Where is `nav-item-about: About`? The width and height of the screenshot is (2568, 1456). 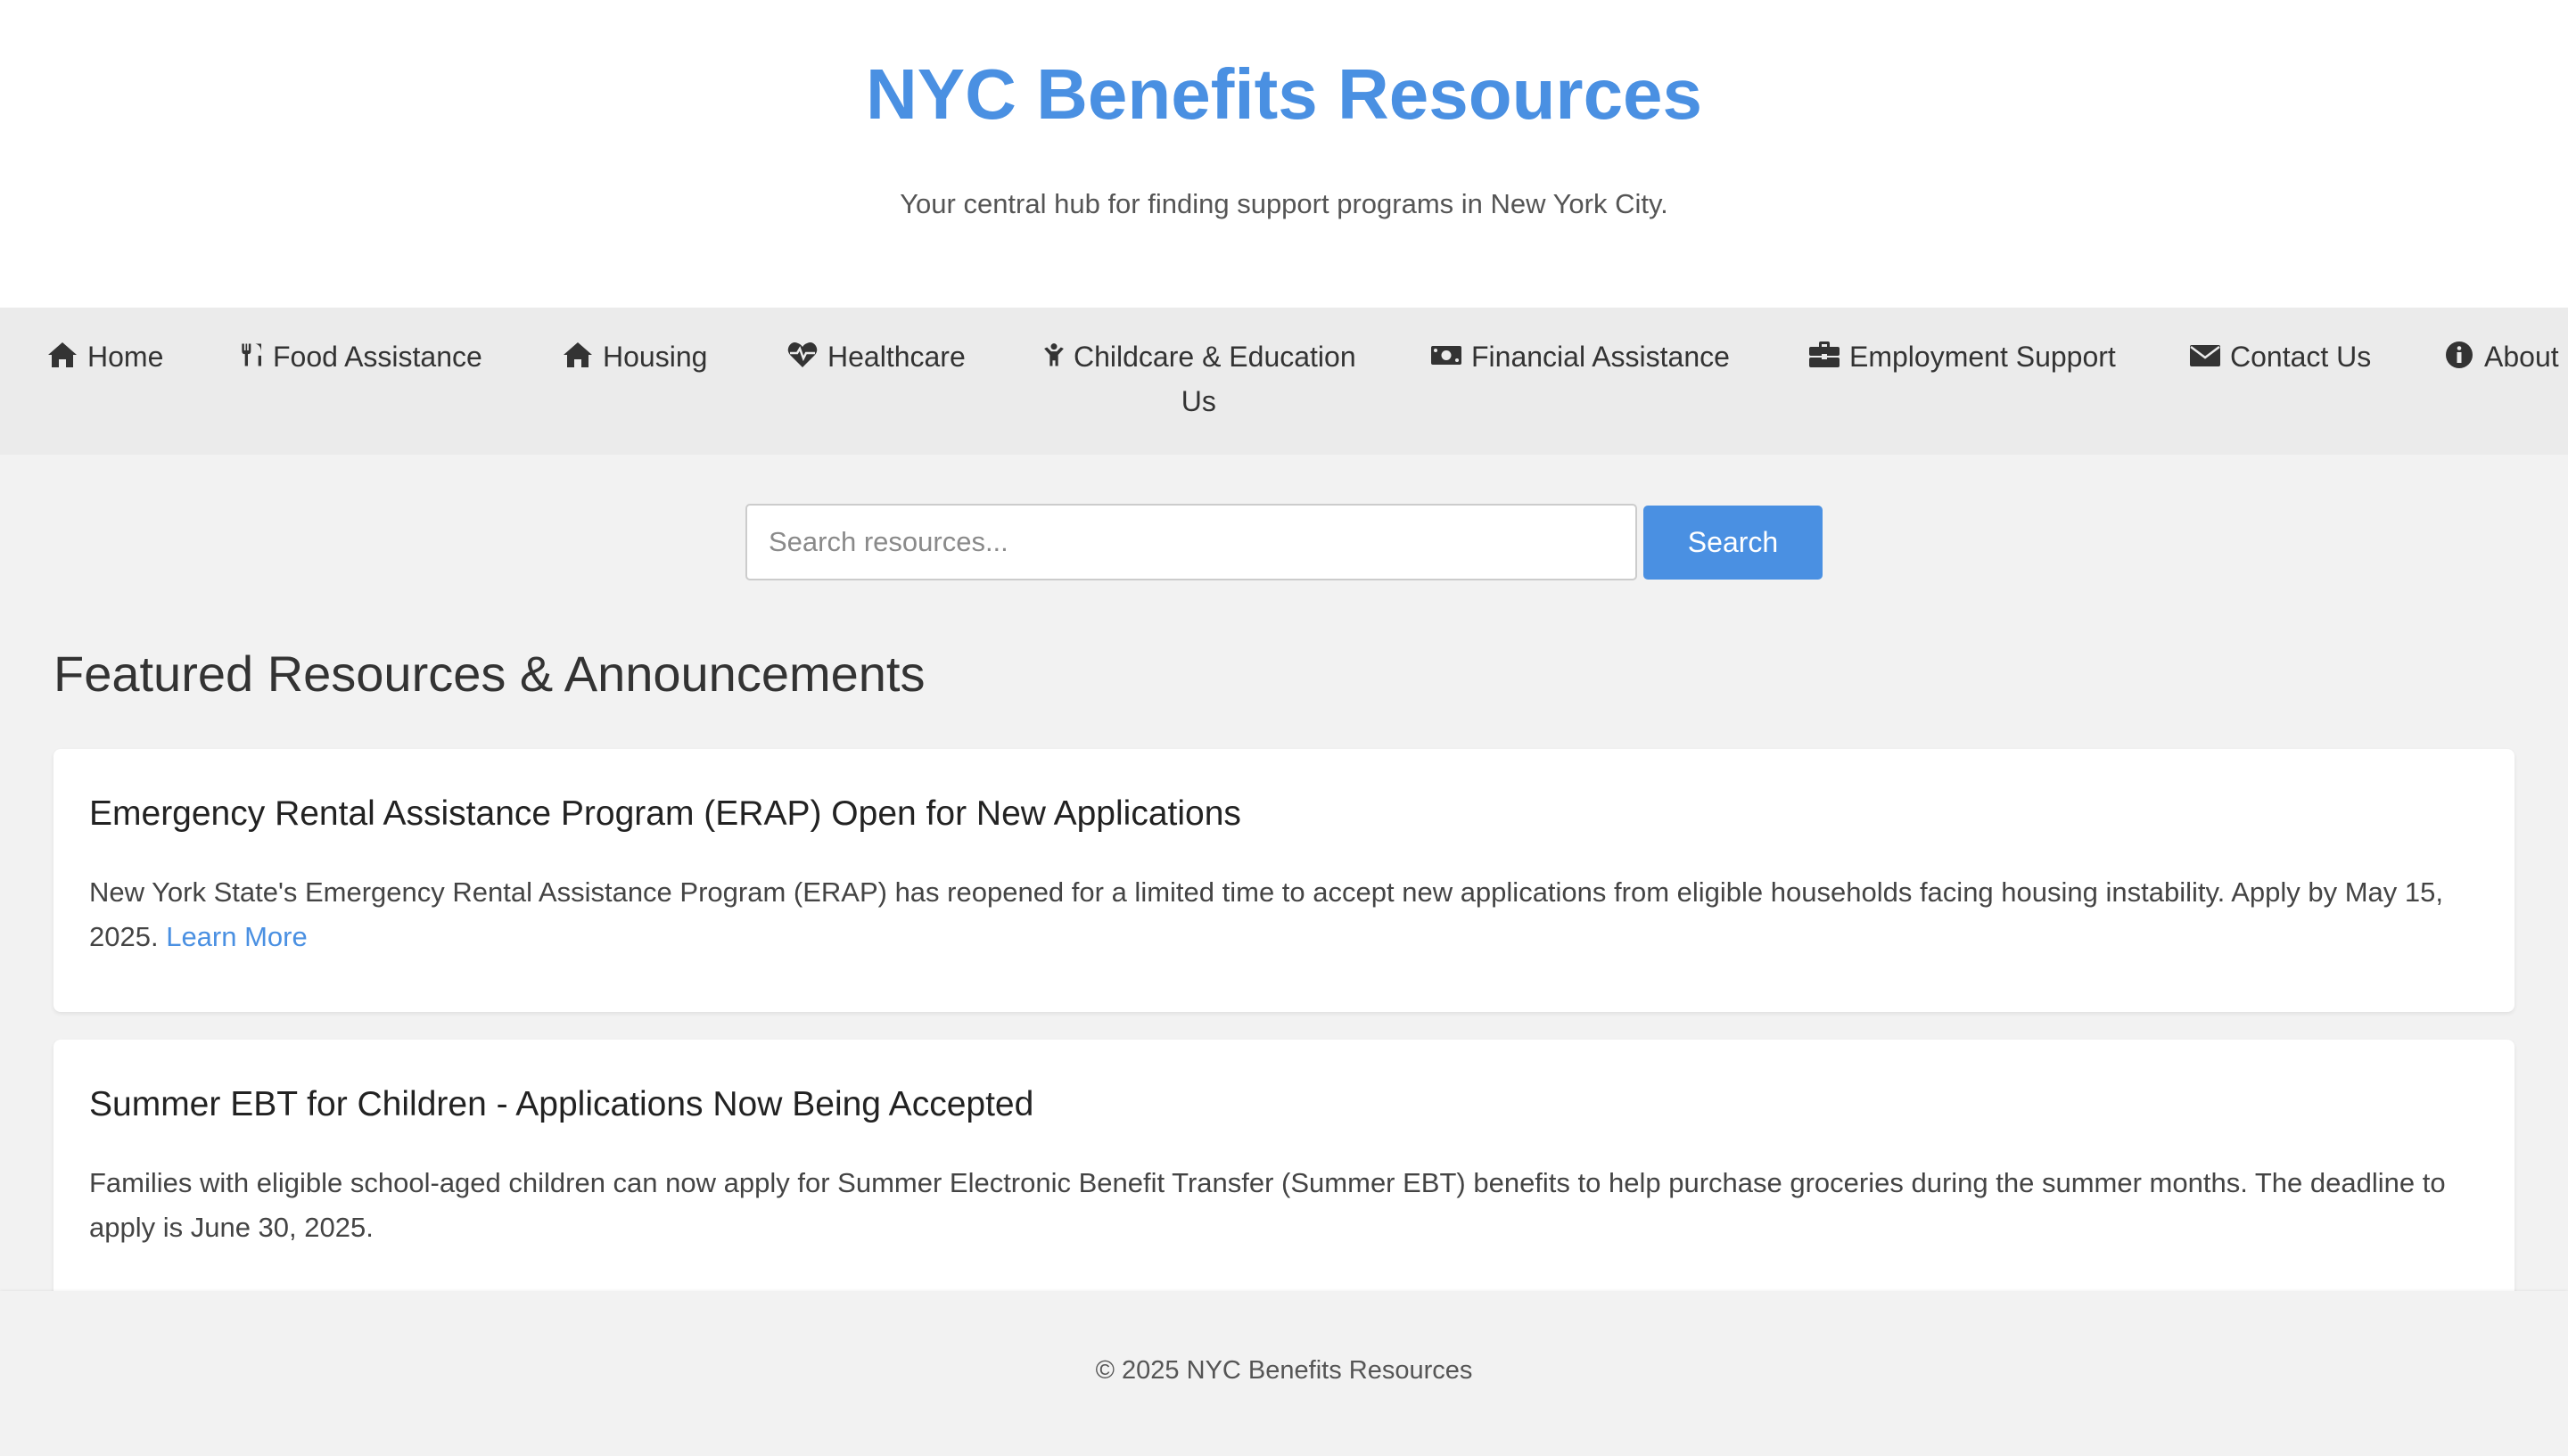 nav-item-about: About is located at coordinates (2501, 357).